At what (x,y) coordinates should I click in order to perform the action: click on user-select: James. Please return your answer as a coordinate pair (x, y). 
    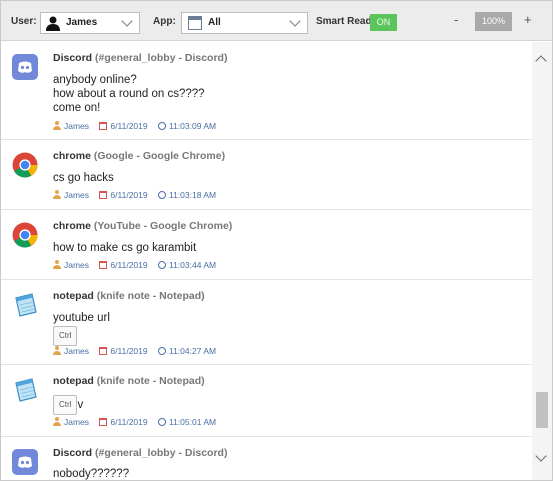
    Looking at the image, I should click on (90, 23).